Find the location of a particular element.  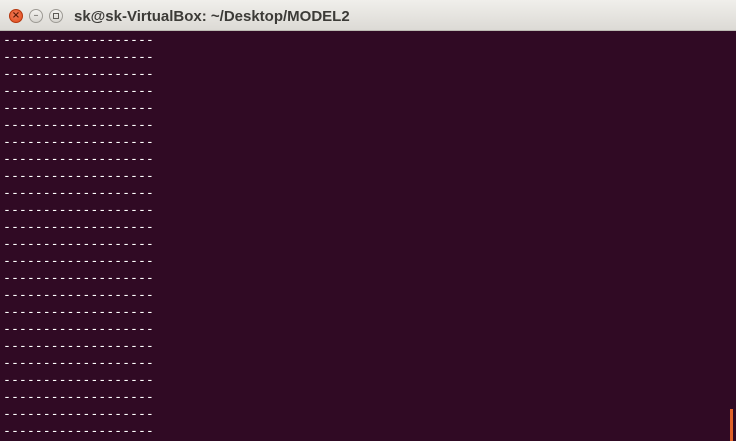

minimize-icon: – is located at coordinates (36, 15).